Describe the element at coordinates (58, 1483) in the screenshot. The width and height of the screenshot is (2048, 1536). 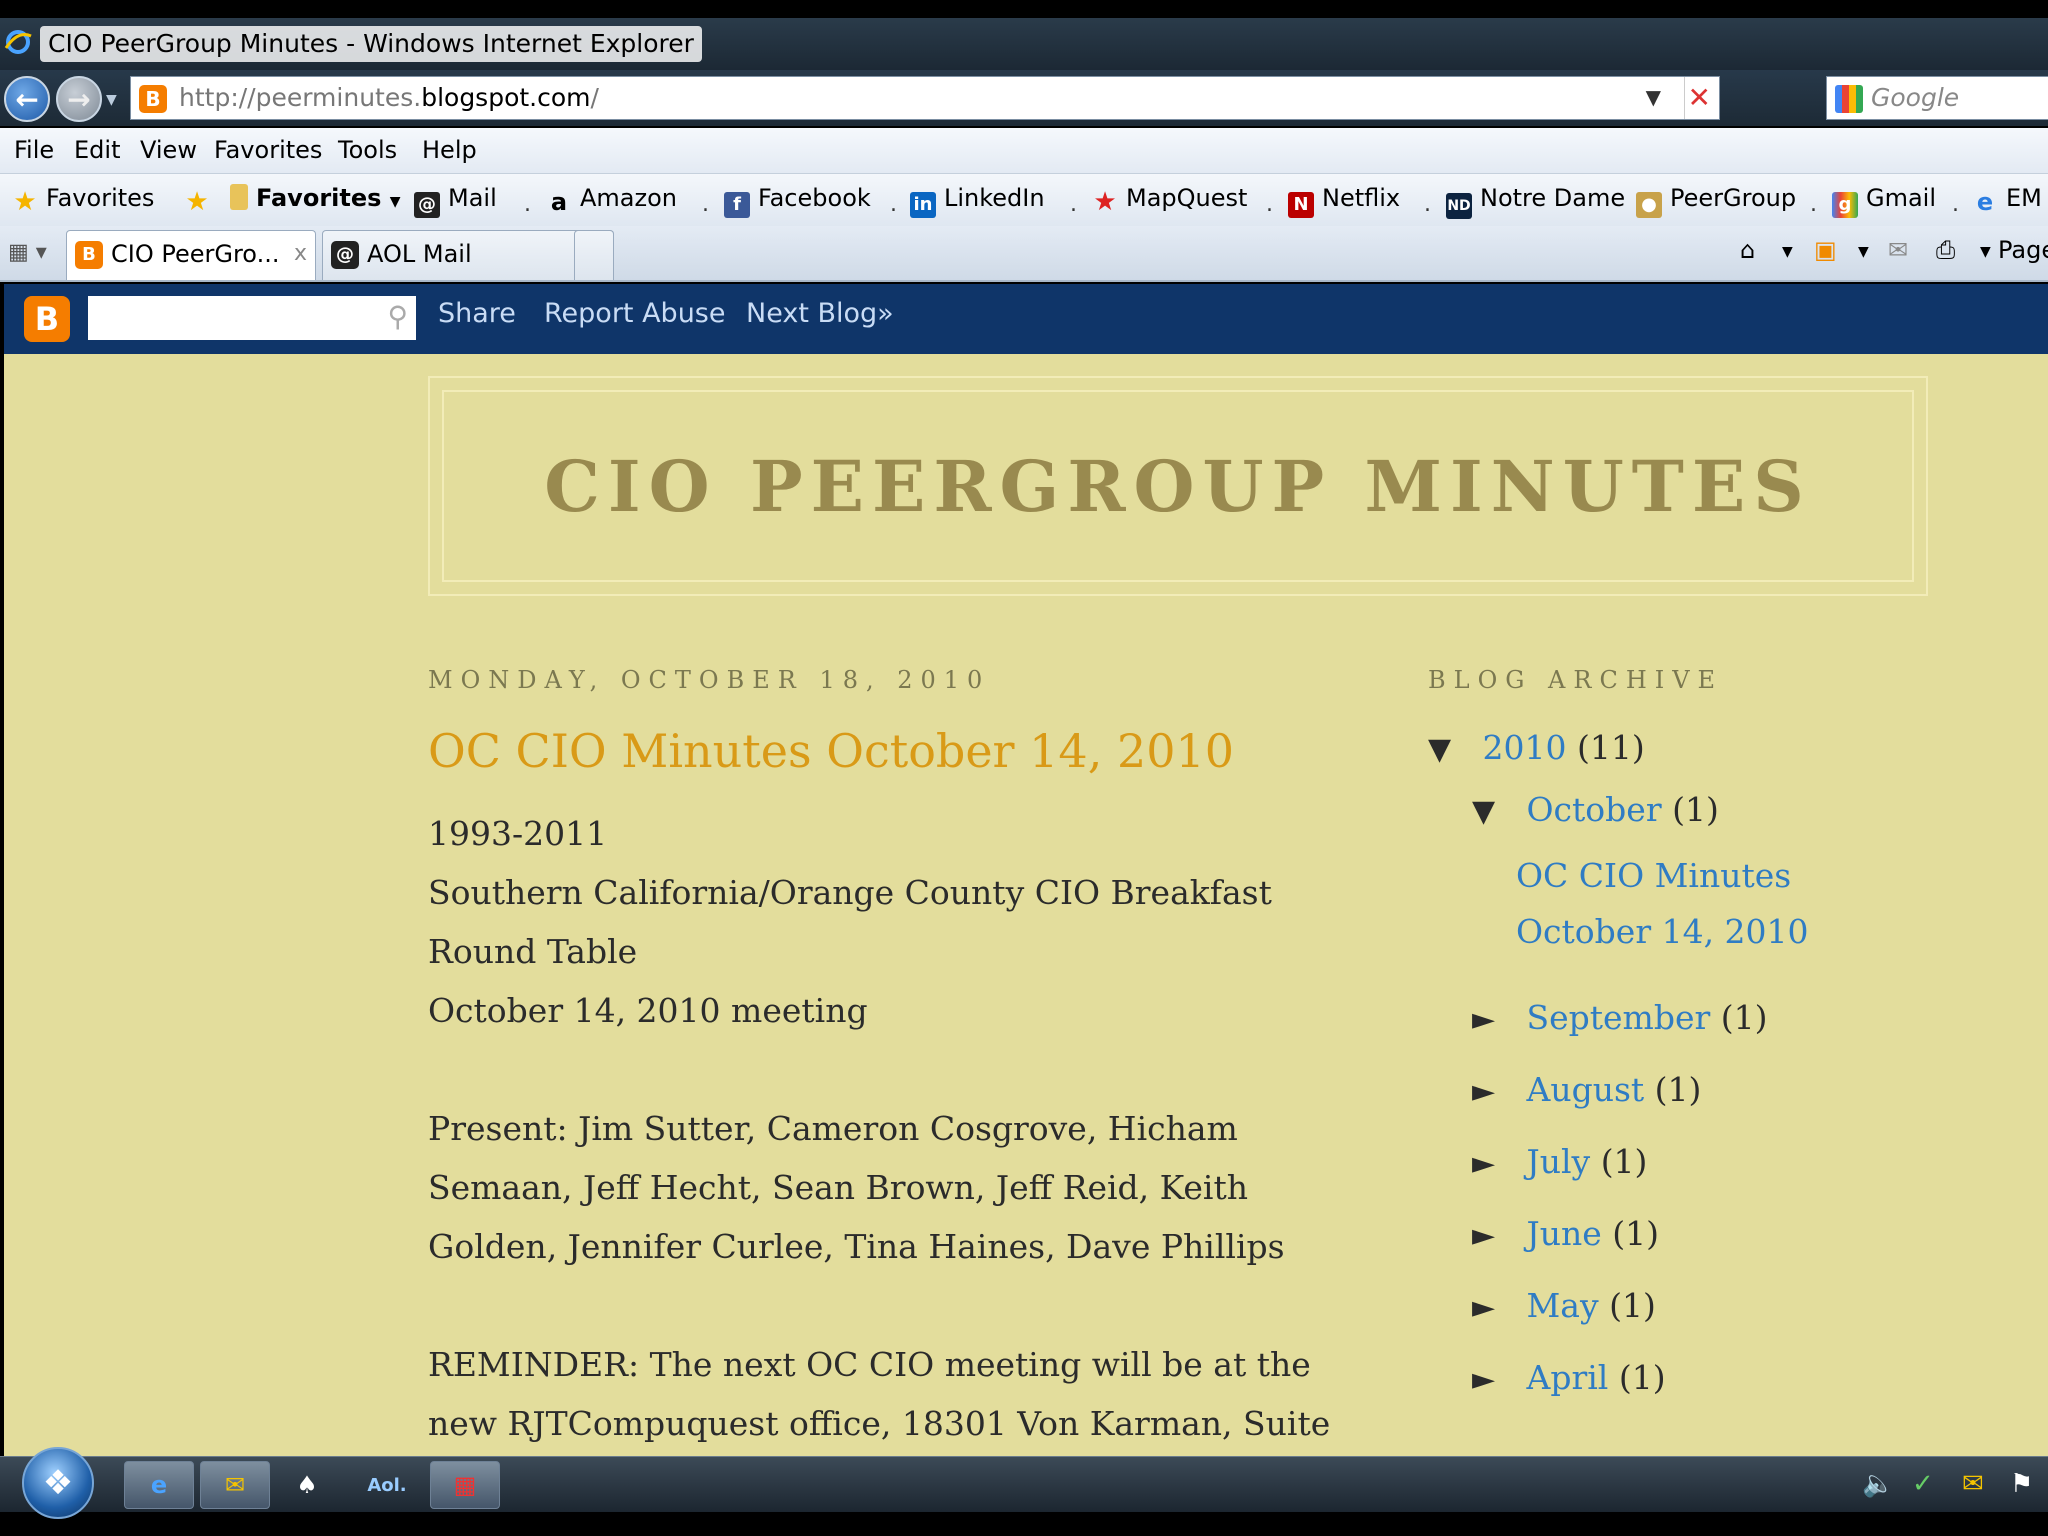
I see `start-button: ❖` at that location.